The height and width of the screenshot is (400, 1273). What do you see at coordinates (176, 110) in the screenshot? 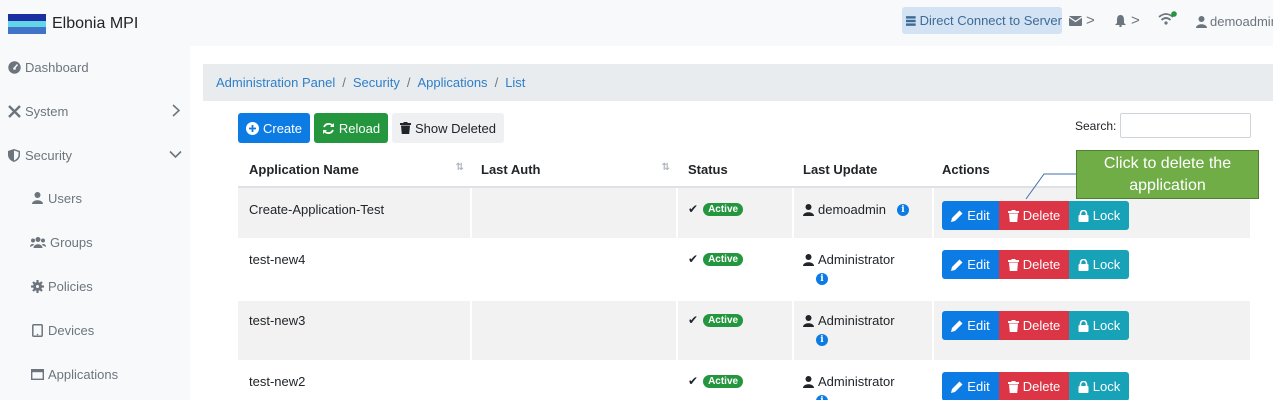
I see `chevron-right-icon` at bounding box center [176, 110].